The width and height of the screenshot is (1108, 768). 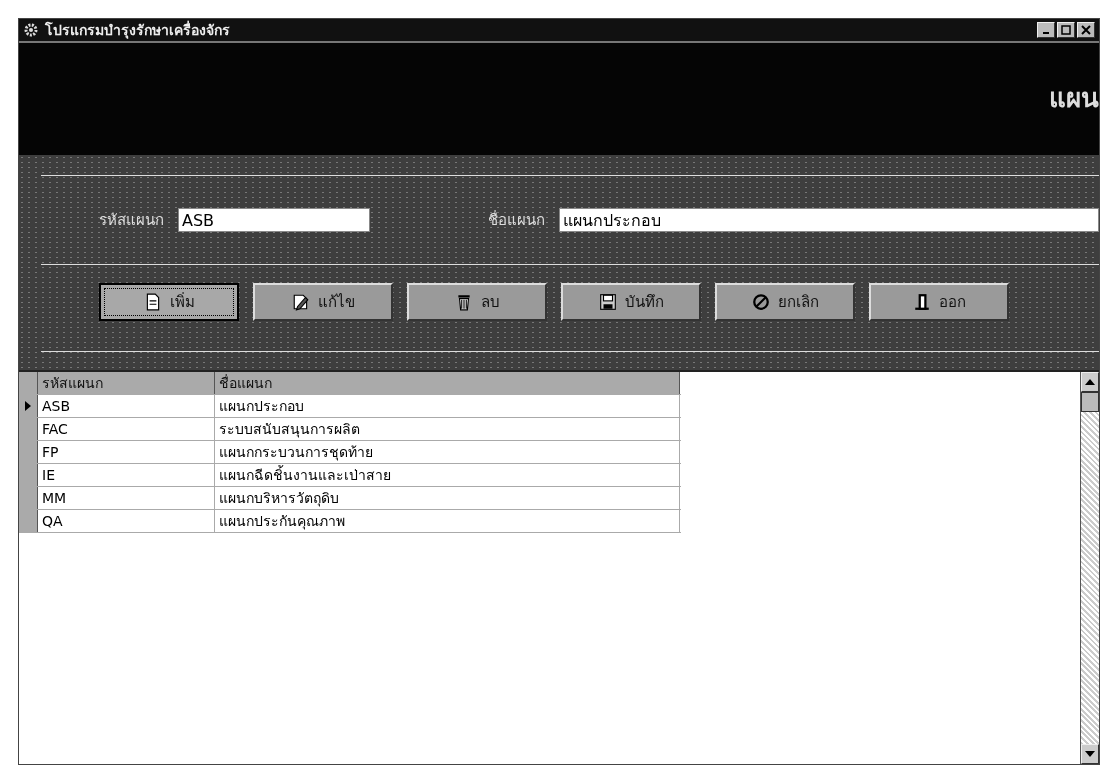 I want to click on table-cell: IE, so click(x=126, y=475).